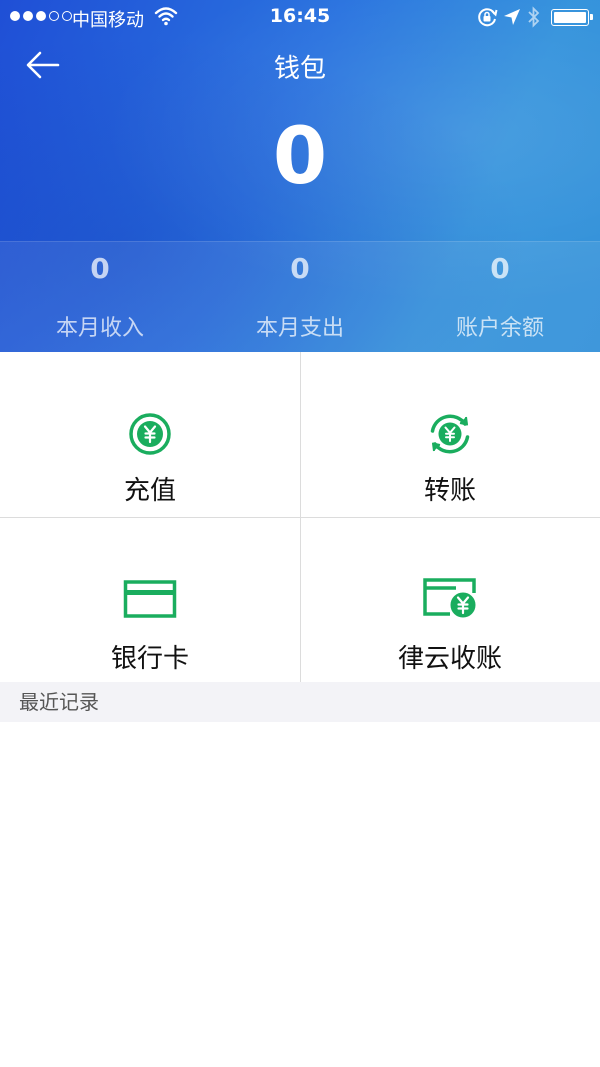  I want to click on stat-label: 账户余额, so click(499, 328).